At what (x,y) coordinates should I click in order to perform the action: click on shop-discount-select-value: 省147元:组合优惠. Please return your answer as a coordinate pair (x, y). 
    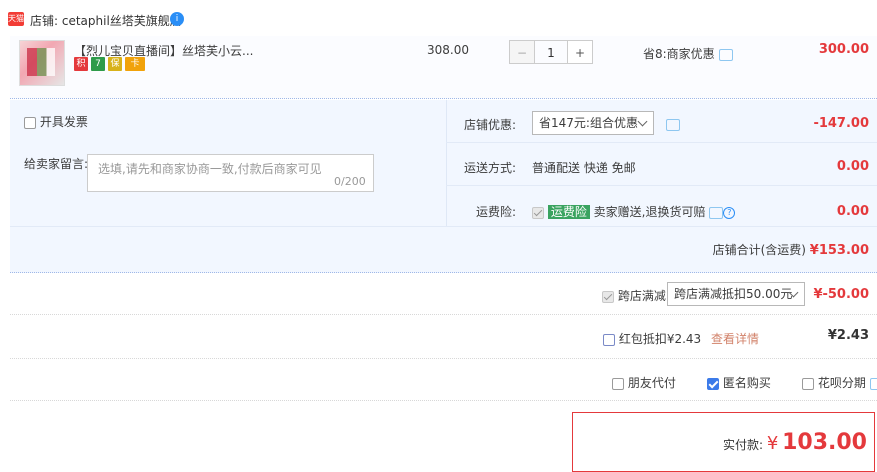
    Looking at the image, I should click on (588, 123).